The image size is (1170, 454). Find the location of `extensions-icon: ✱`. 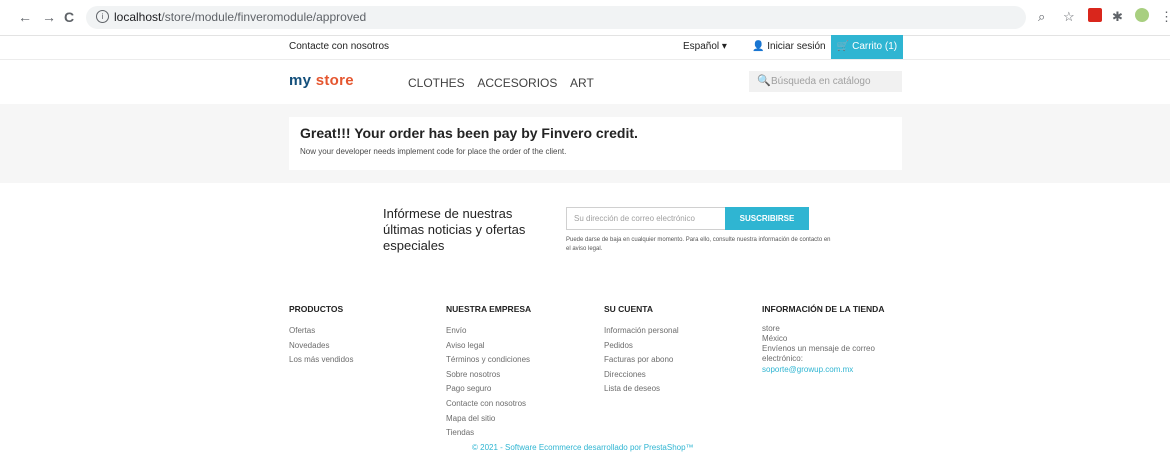

extensions-icon: ✱ is located at coordinates (1117, 17).